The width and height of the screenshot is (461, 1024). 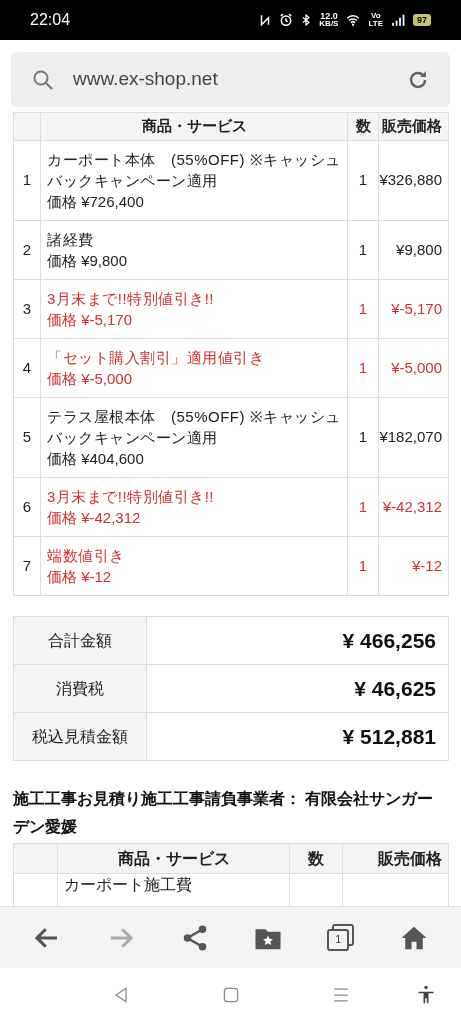 I want to click on signal-icon, so click(x=398, y=20).